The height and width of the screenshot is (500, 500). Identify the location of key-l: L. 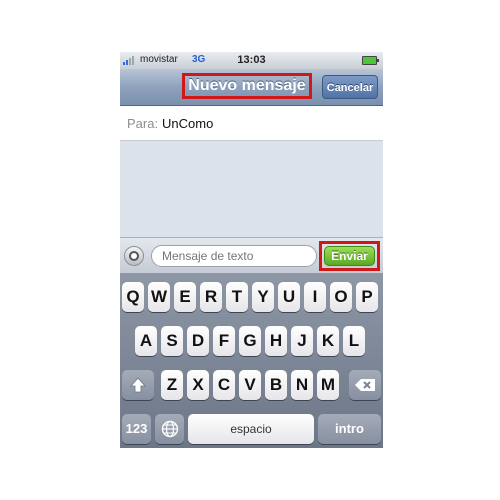
(354, 341).